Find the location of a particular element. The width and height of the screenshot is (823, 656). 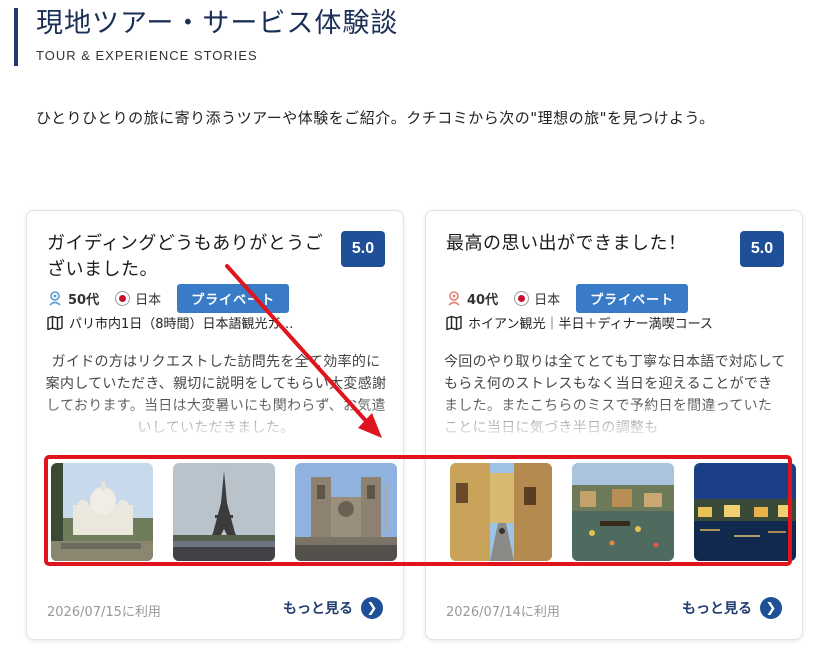

tour-name-text: ホイアン観光｜半日＋ディナー満喫コース is located at coordinates (590, 324).